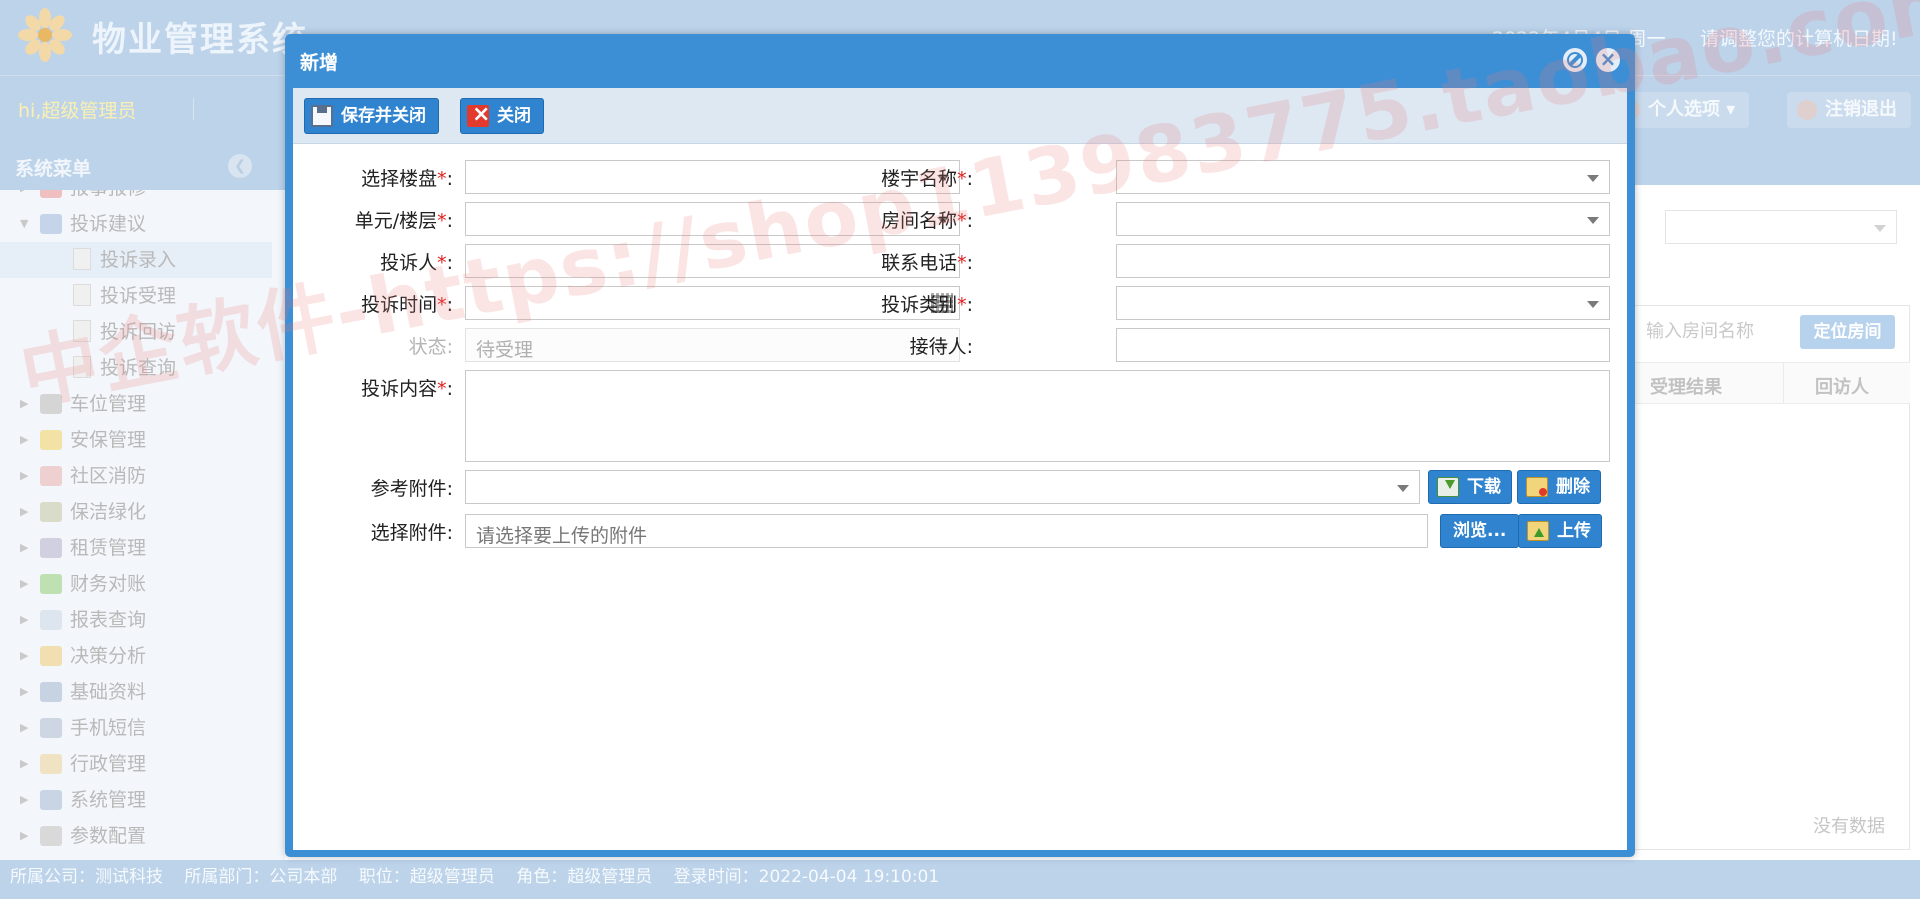 This screenshot has width=1920, height=899. Describe the element at coordinates (136, 728) in the screenshot. I see `sidebar-item-sms: ▶ 手机短信` at that location.